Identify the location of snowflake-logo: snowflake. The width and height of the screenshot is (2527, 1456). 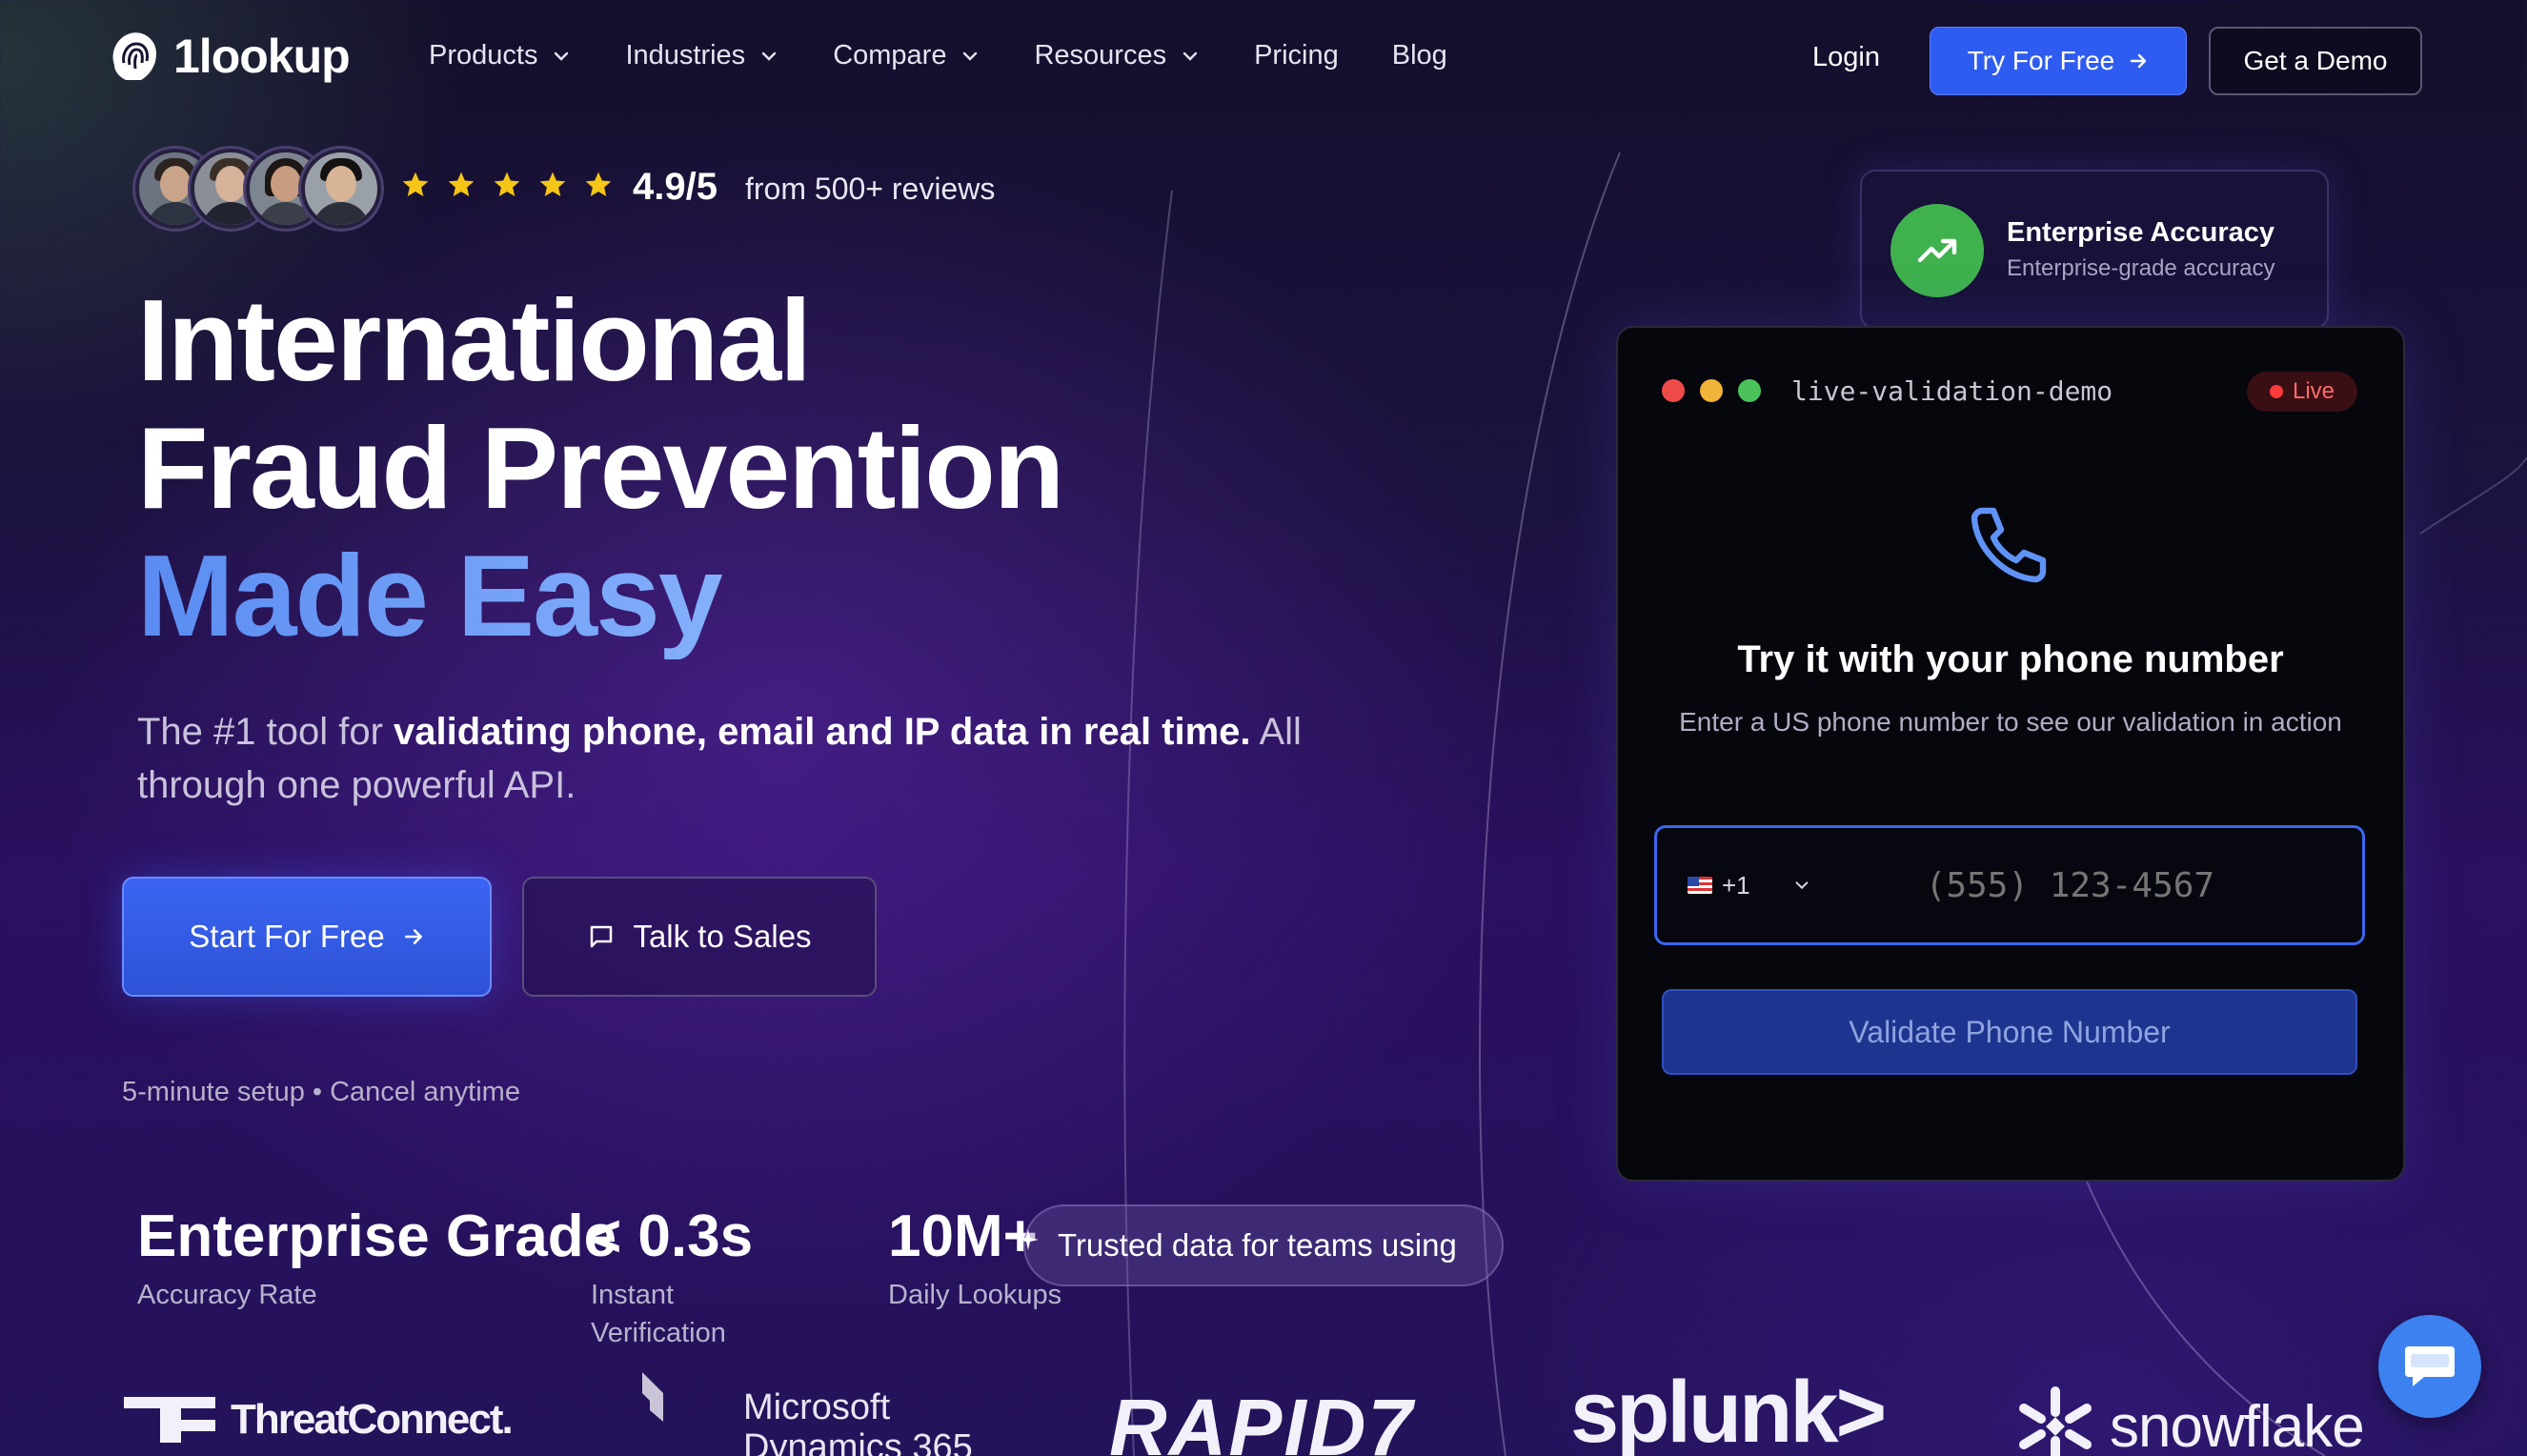
(2188, 1420).